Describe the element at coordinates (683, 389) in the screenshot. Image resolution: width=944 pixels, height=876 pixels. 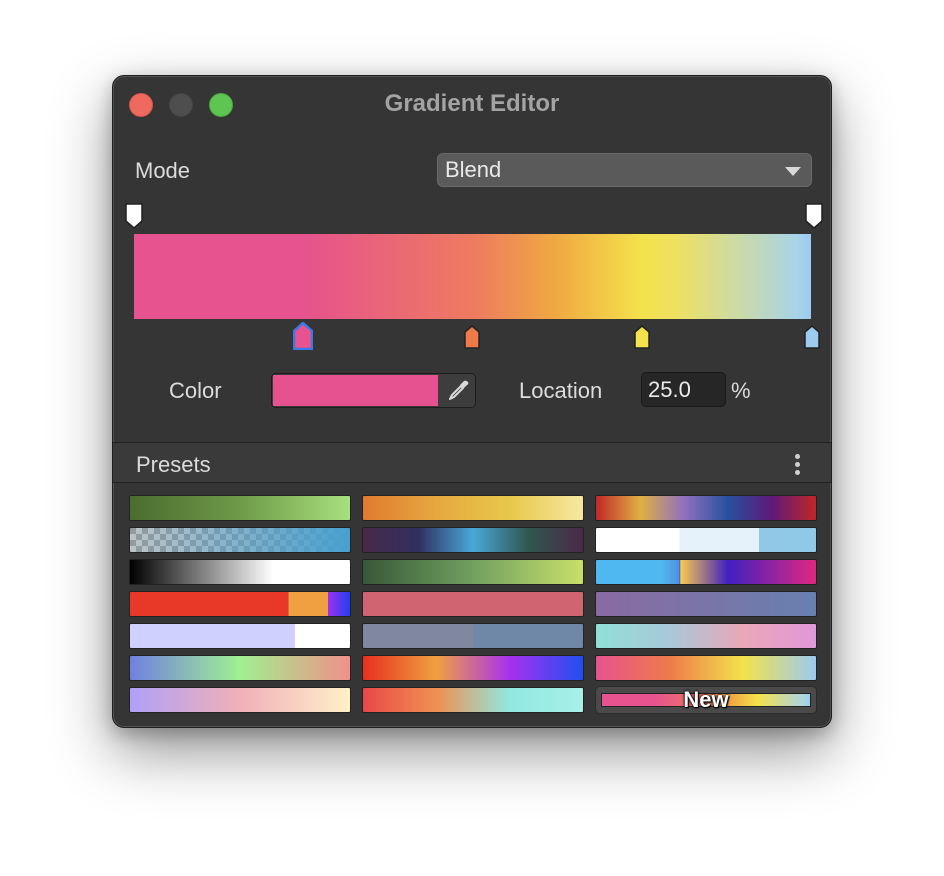
I see `location-input: 25.0` at that location.